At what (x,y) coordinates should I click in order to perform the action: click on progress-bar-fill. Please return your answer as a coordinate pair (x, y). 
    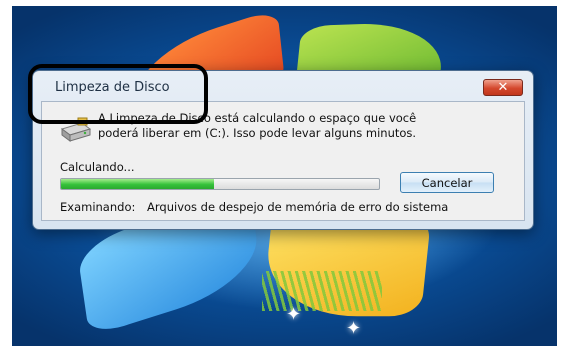
    Looking at the image, I should click on (137, 184).